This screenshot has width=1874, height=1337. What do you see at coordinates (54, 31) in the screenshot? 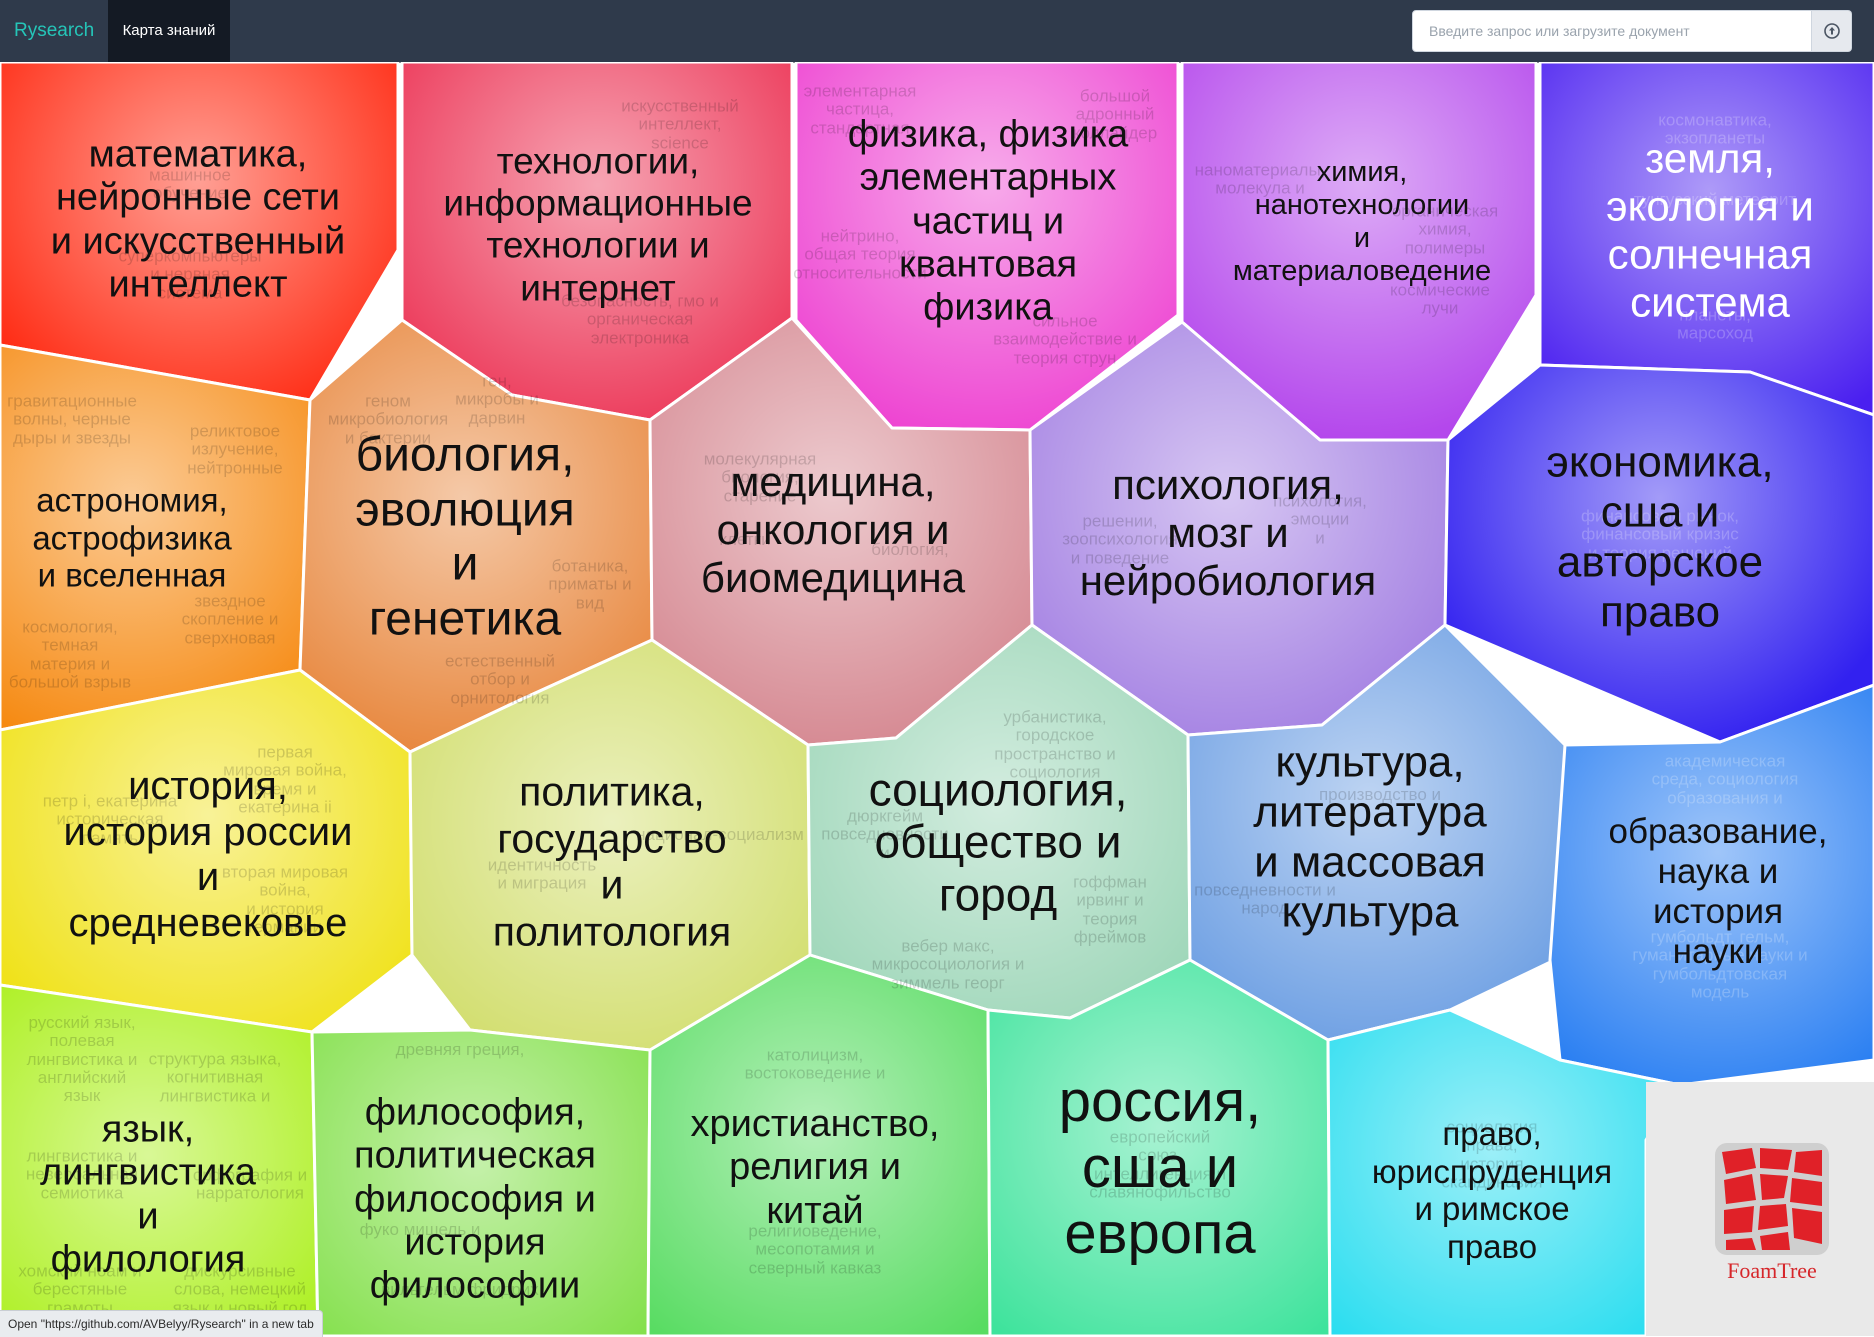
I see `brand-logo-link: Rysearch` at bounding box center [54, 31].